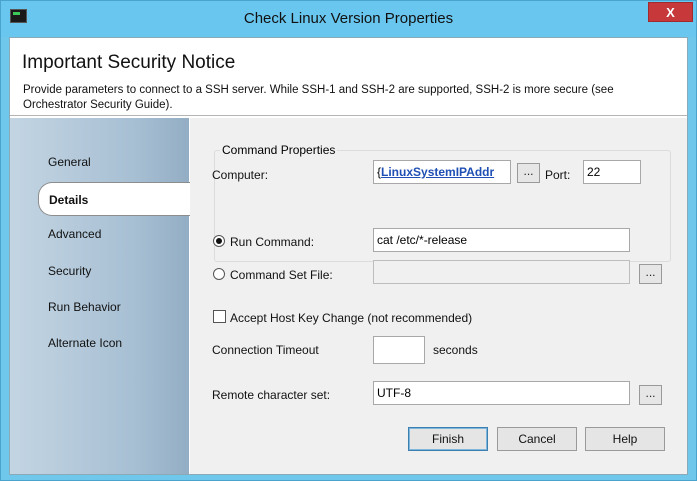  What do you see at coordinates (670, 12) in the screenshot?
I see `close-button: X` at bounding box center [670, 12].